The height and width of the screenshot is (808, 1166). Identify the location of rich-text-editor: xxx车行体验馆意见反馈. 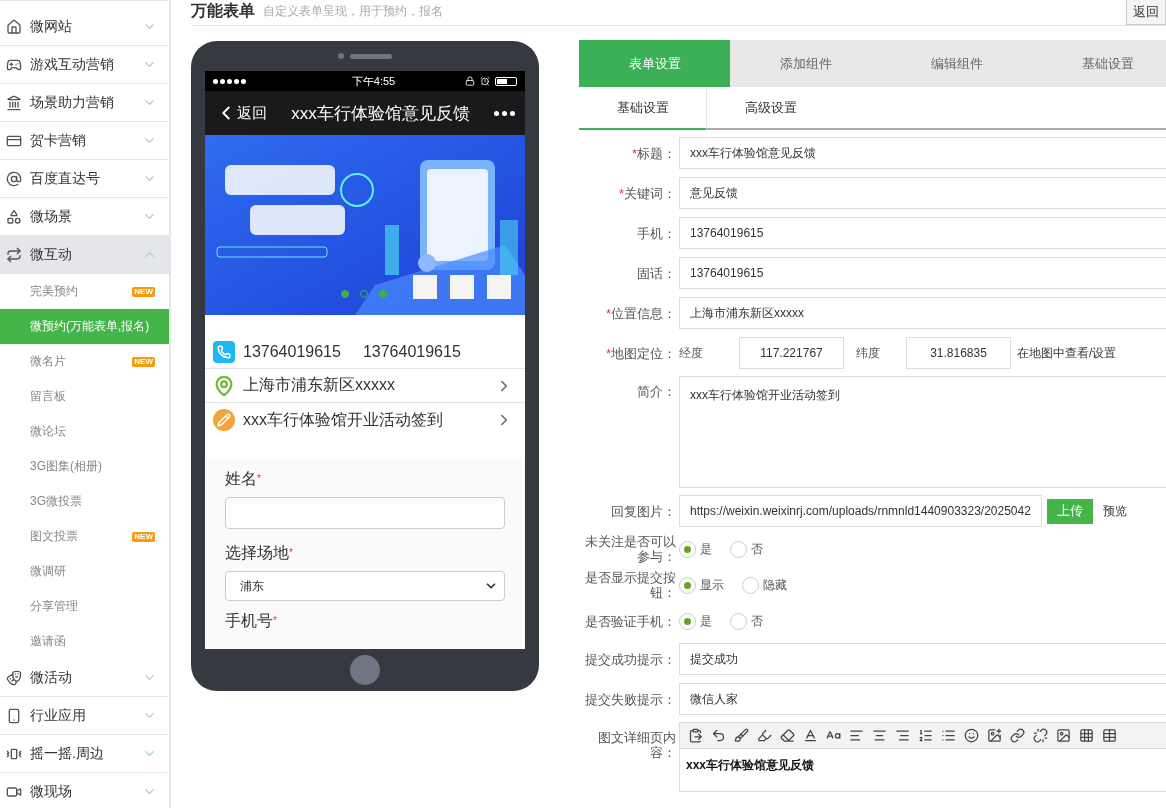
(922, 757).